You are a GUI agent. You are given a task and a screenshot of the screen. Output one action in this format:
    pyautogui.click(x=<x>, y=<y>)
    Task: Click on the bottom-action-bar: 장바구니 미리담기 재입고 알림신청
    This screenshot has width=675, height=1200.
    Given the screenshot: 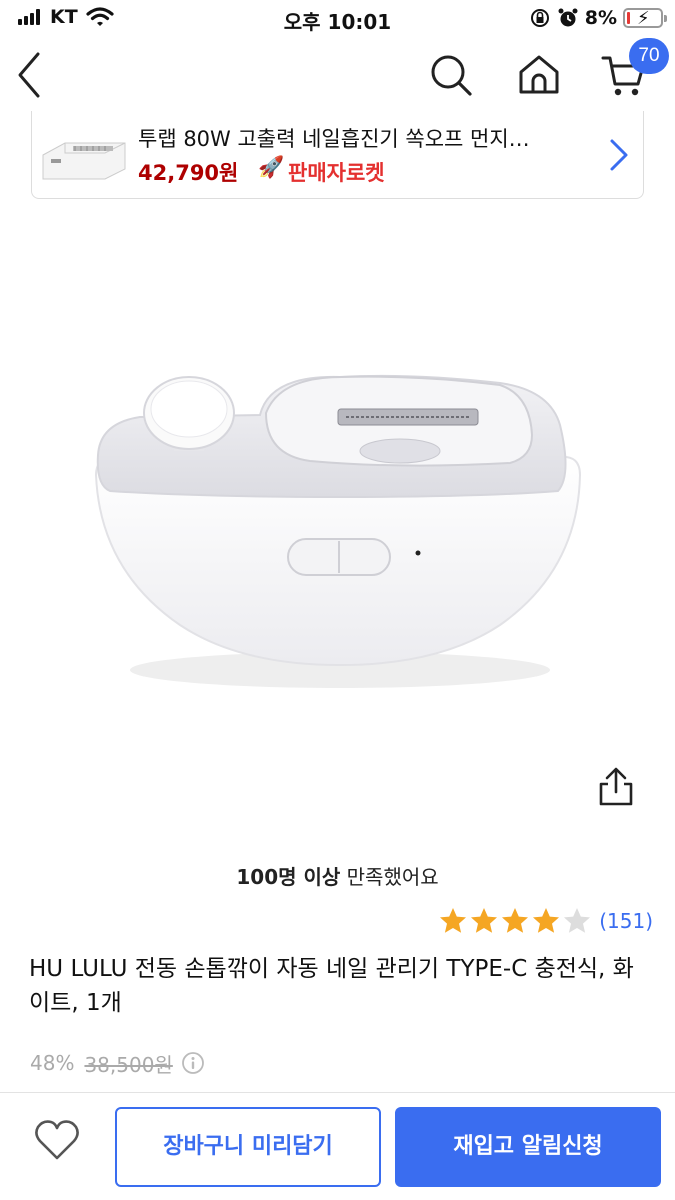 What is the action you would take?
    pyautogui.click(x=337, y=1146)
    